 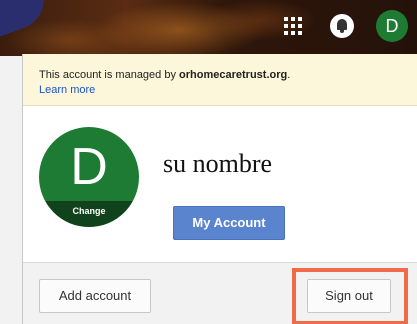 I want to click on avatar-letter: D, so click(x=392, y=26).